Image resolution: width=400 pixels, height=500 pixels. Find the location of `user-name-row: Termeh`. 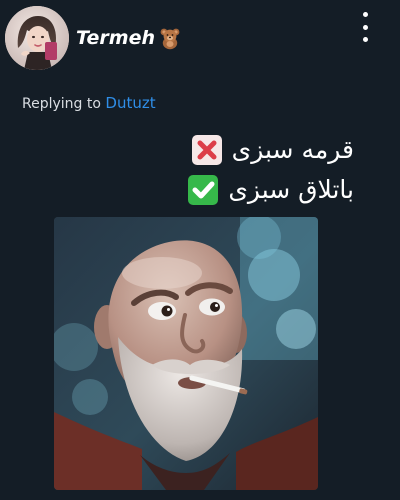

user-name-row: Termeh is located at coordinates (129, 38).